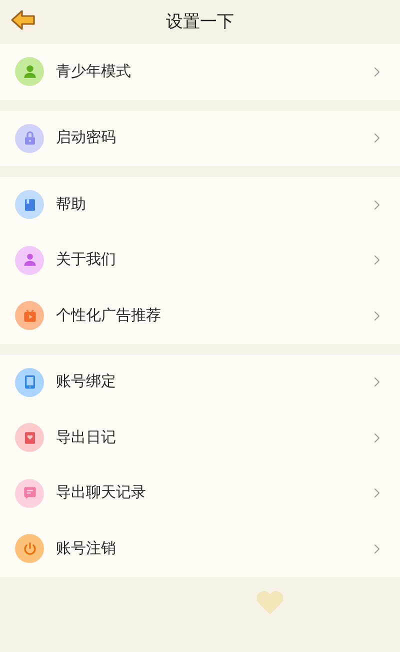  Describe the element at coordinates (200, 316) in the screenshot. I see `settings-row: 个性化广告推荐` at that location.